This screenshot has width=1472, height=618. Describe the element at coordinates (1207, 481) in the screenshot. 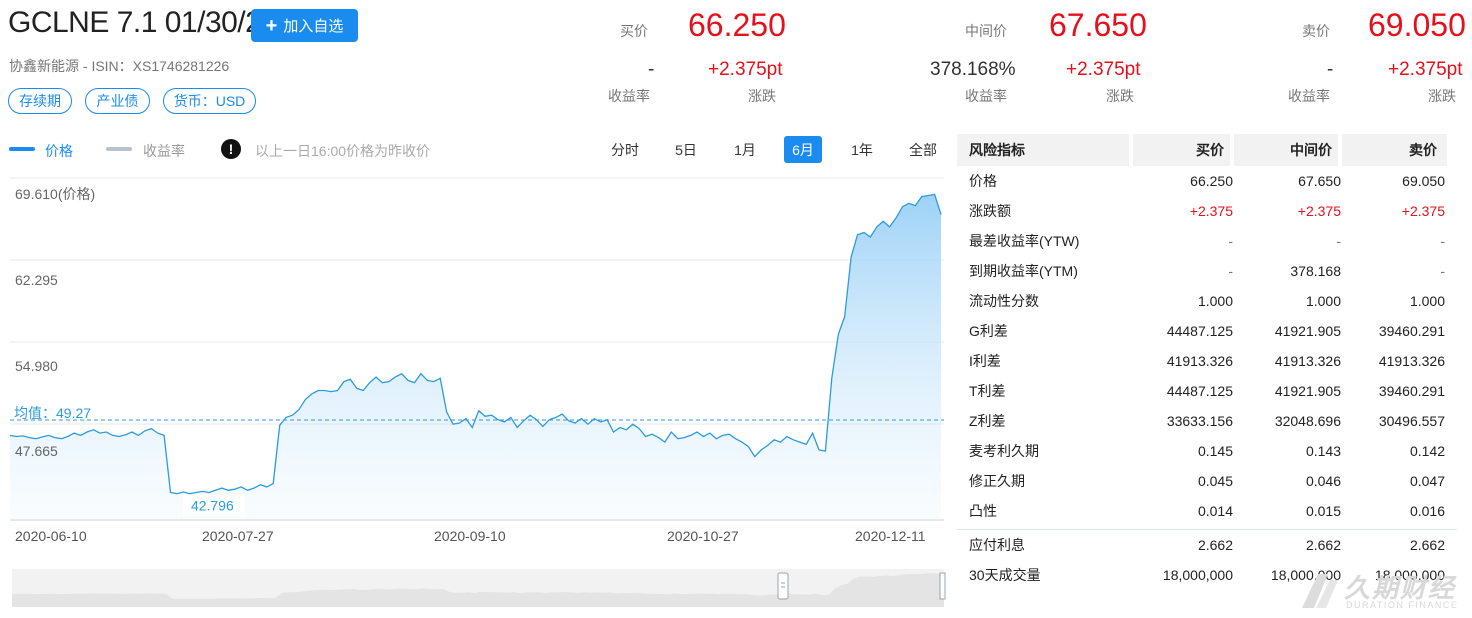

I see `table-row: 修正久期 0.045 0.046 0.047` at that location.